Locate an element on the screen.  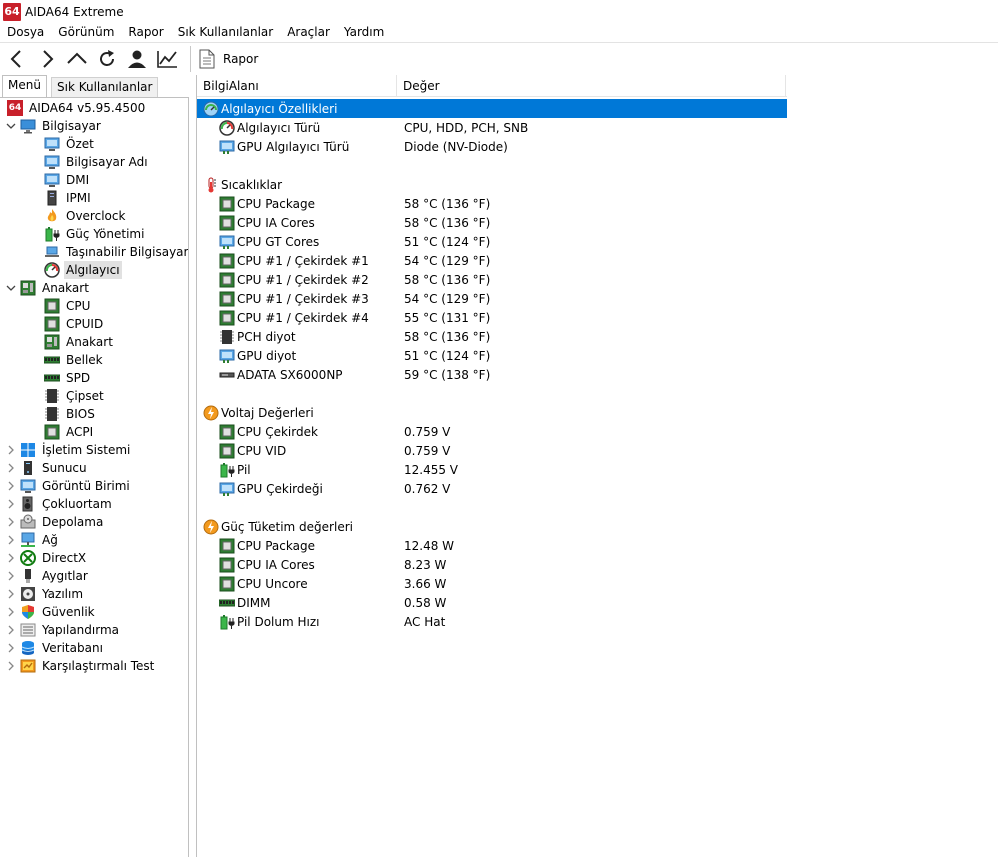
data-row: CPU Çekirdek 0.759 V is located at coordinates (492, 431).